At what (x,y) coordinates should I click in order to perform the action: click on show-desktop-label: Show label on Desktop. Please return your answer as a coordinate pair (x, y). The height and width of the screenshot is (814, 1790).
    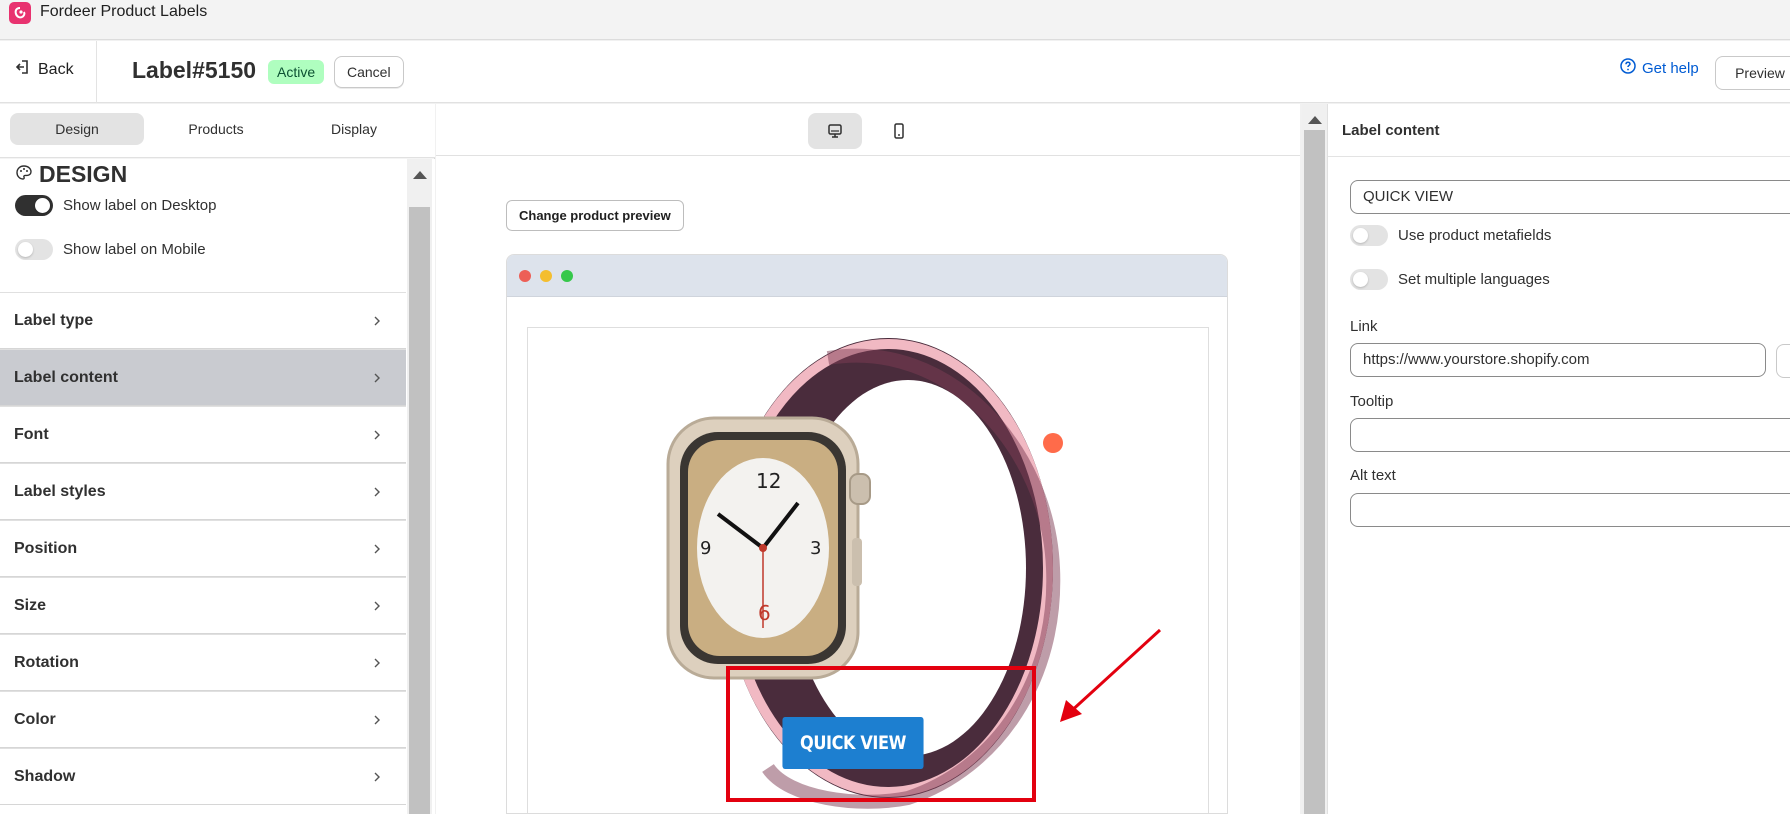
    Looking at the image, I should click on (140, 205).